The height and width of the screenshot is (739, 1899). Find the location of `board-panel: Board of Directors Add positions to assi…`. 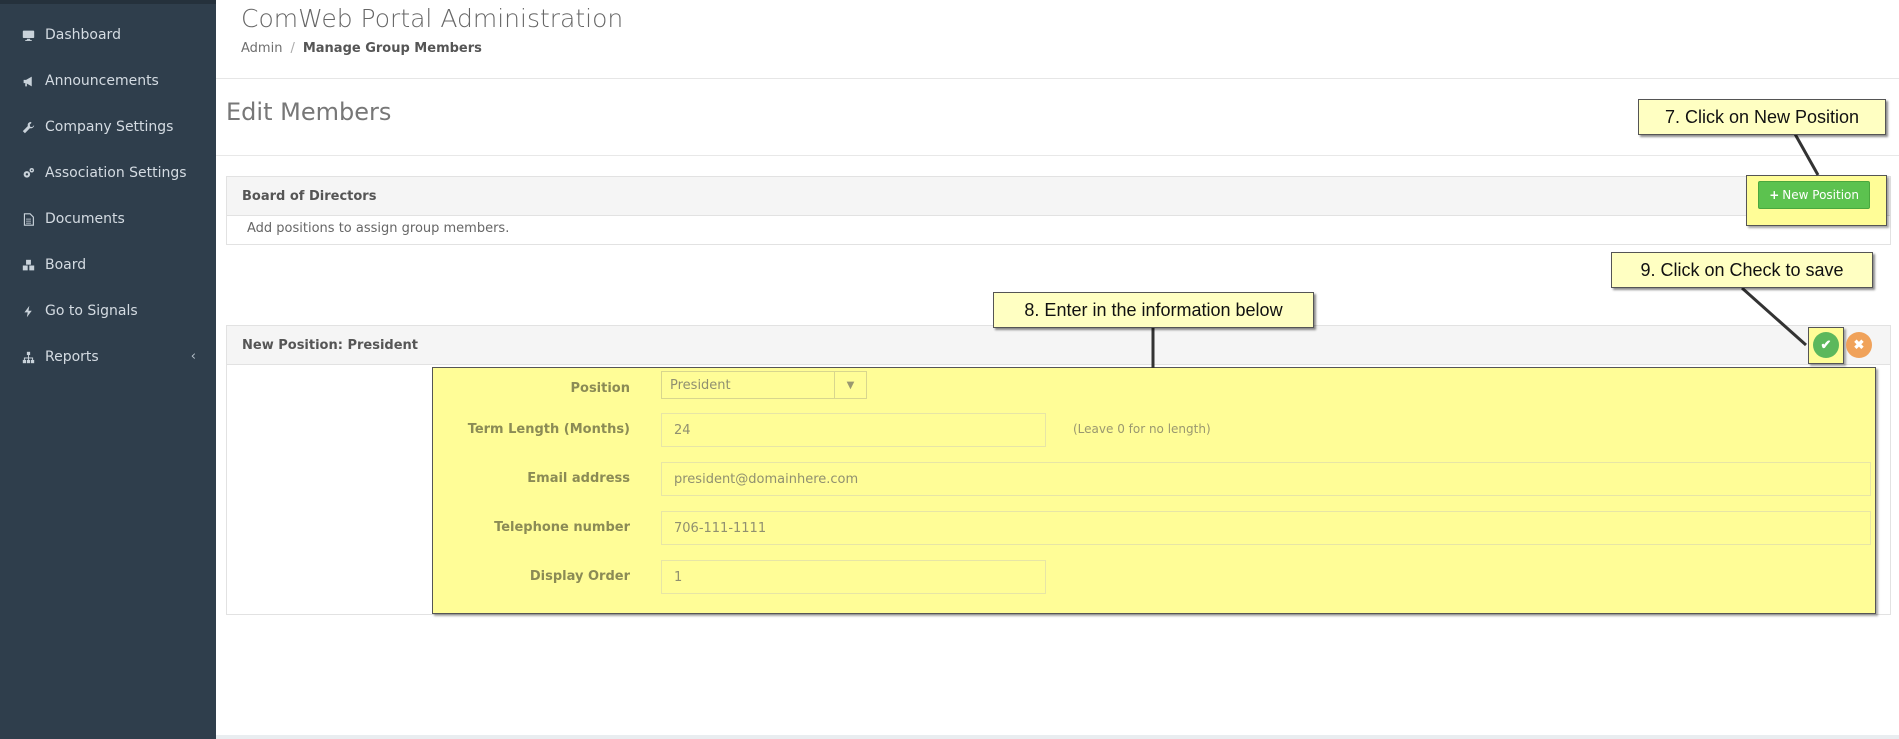

board-panel: Board of Directors Add positions to assi… is located at coordinates (1058, 210).